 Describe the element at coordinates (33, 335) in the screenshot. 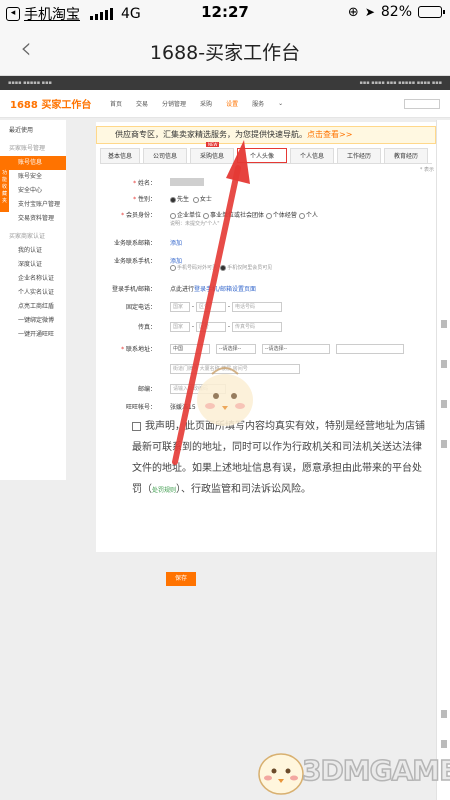

I see `sidebar-item-wangwang: 一键开通旺旺` at that location.